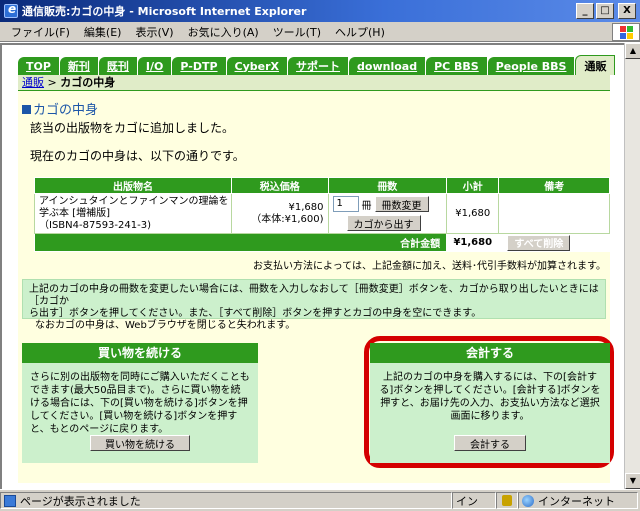 Image resolution: width=640 pixels, height=511 pixels. I want to click on menu-tools: ツール(T), so click(297, 32).